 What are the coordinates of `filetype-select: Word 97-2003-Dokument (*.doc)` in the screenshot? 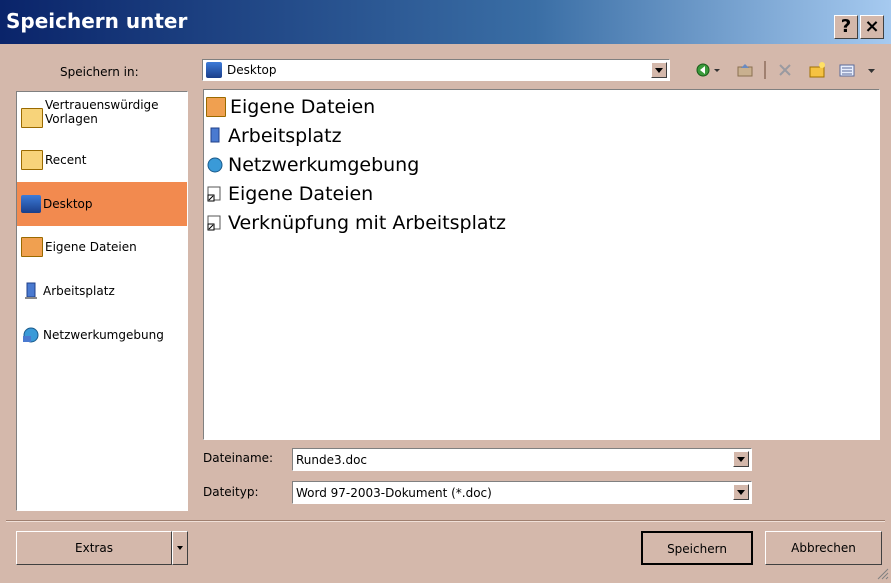 It's located at (522, 492).